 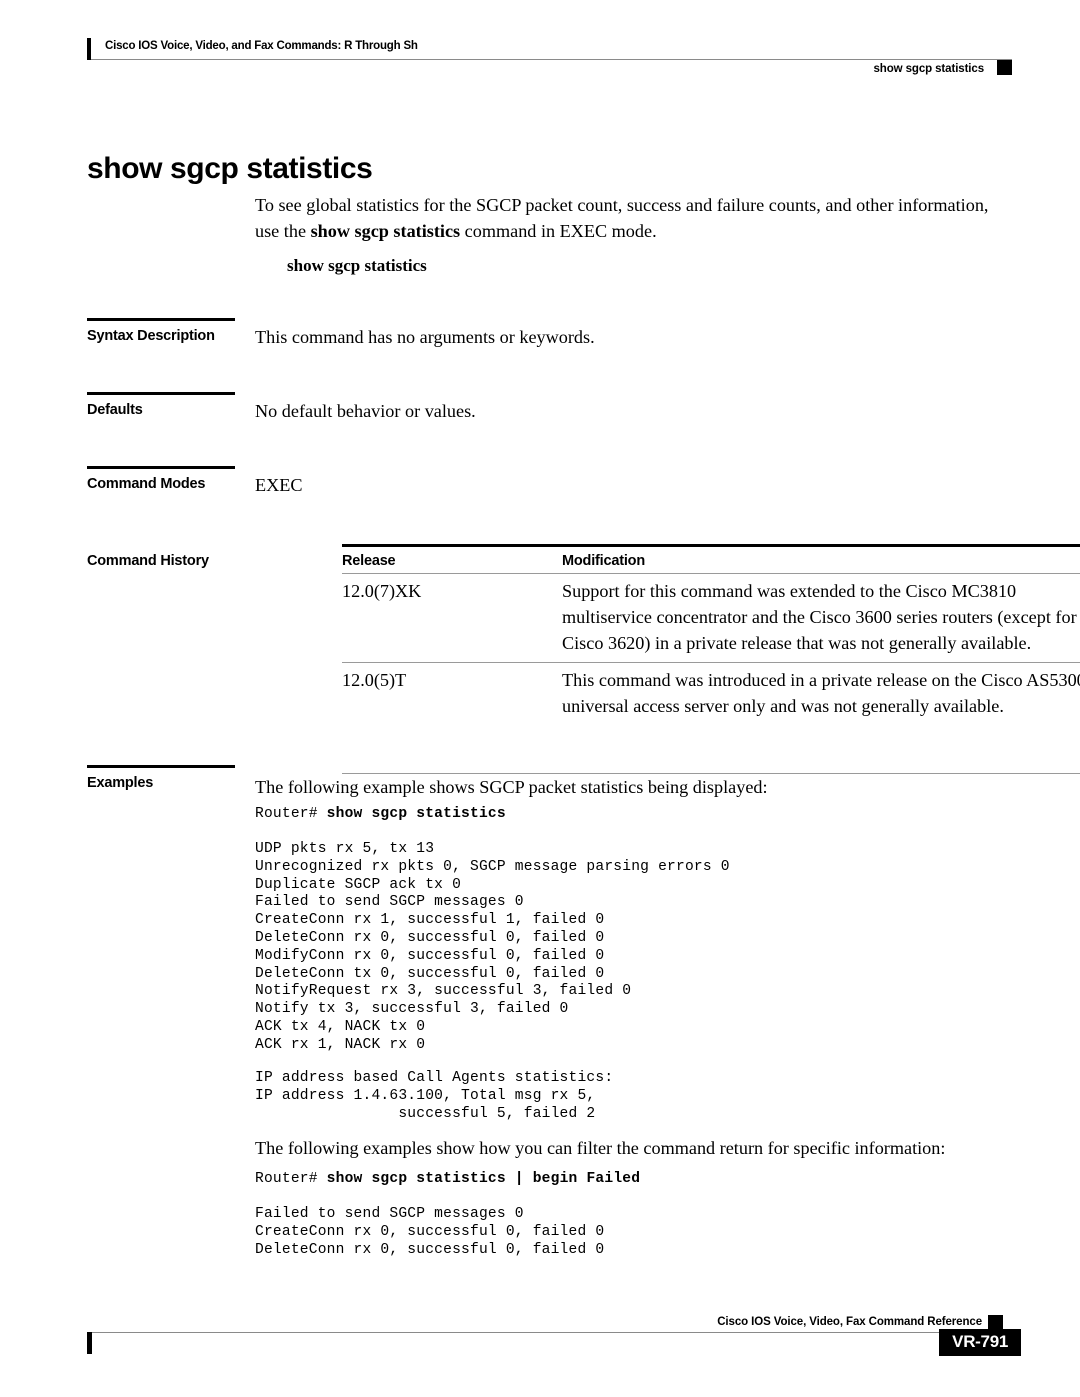 I want to click on table-header-row: Release Modification, so click(x=711, y=560).